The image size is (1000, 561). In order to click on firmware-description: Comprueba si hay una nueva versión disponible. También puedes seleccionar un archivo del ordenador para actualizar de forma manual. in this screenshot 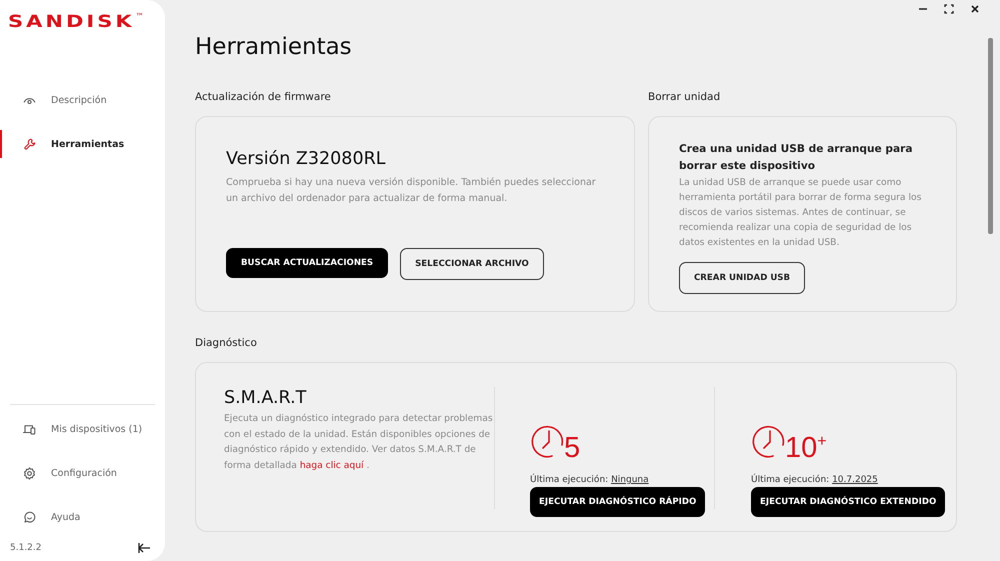, I will do `click(411, 191)`.